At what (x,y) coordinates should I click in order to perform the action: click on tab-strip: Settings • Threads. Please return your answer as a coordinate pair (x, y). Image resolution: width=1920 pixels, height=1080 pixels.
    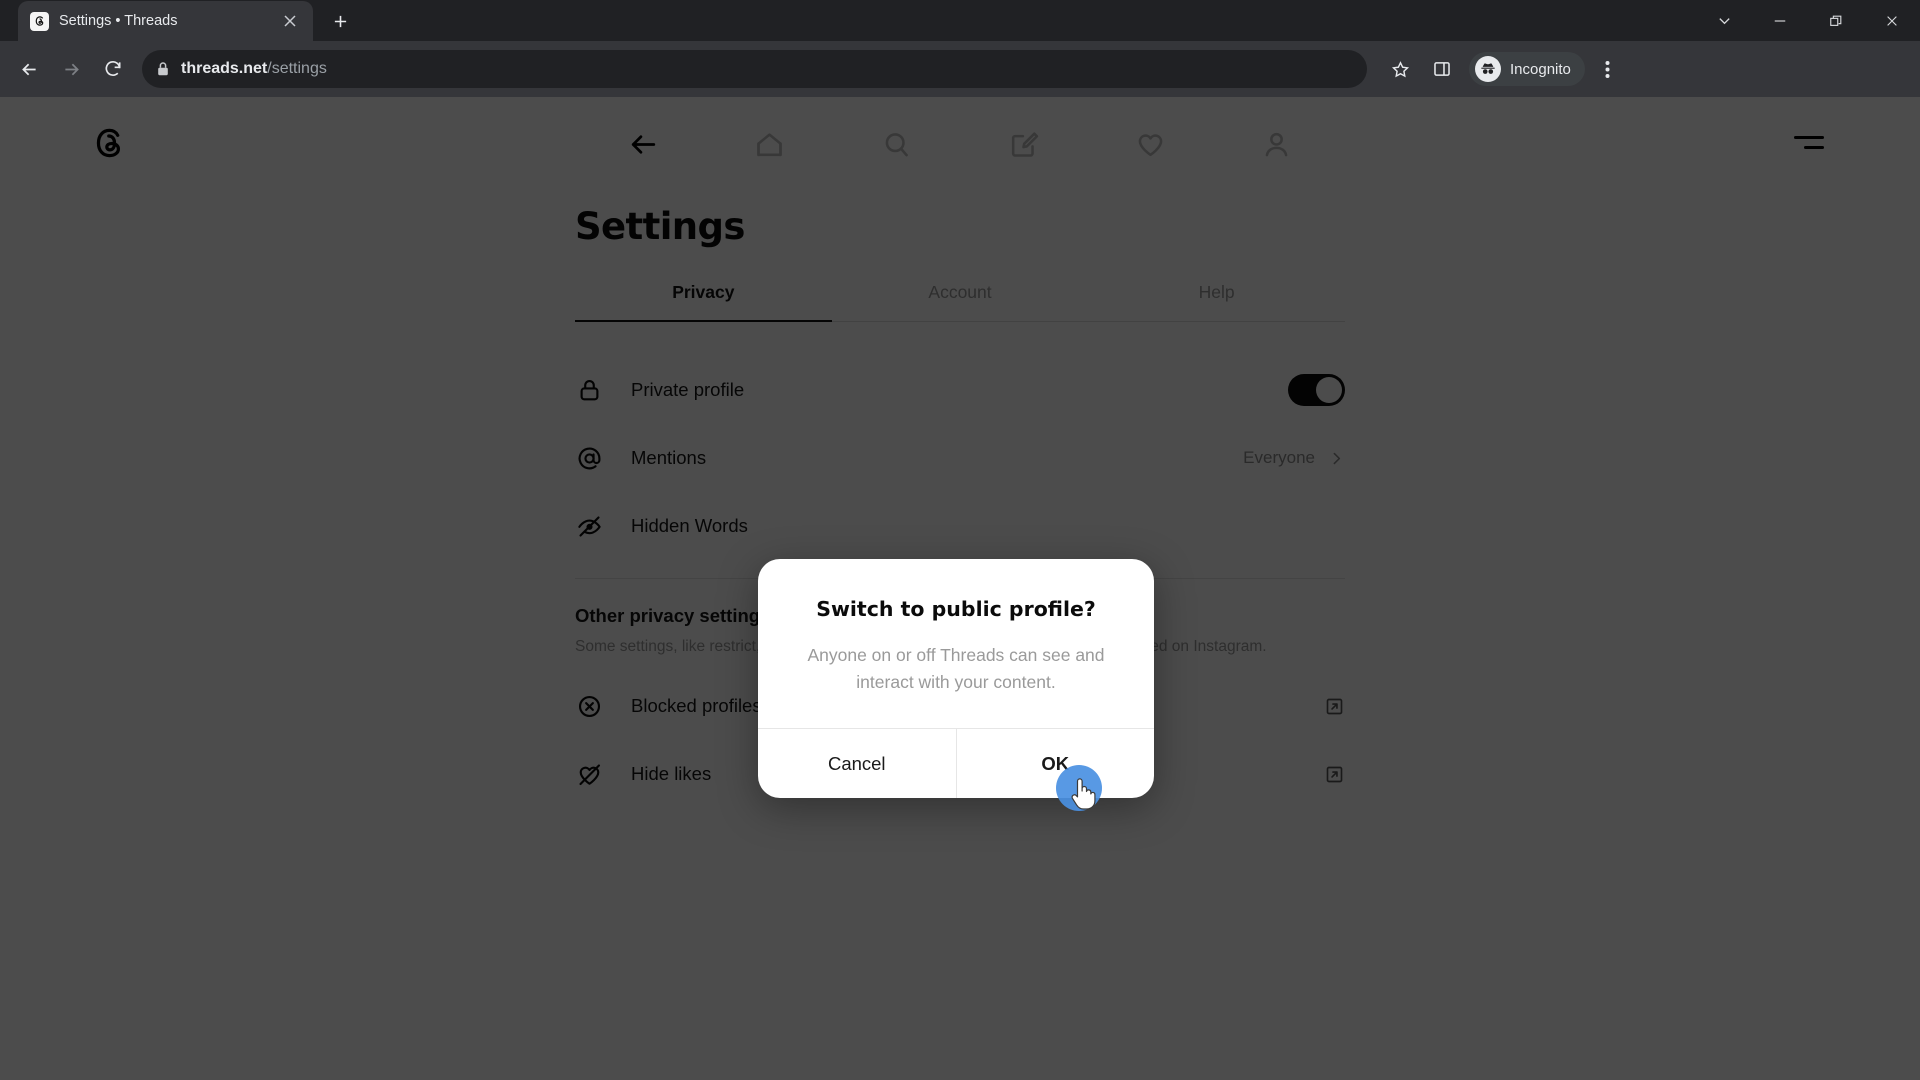
    Looking at the image, I should click on (960, 20).